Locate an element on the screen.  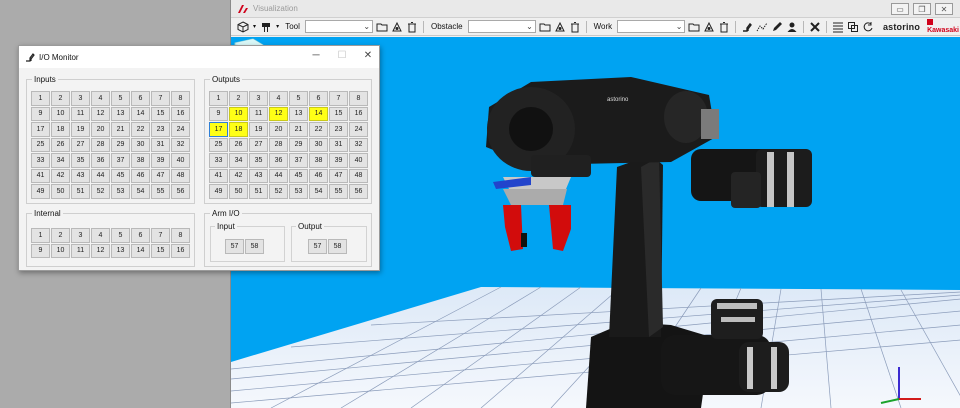
path-trace-icon is located at coordinates (762, 26).